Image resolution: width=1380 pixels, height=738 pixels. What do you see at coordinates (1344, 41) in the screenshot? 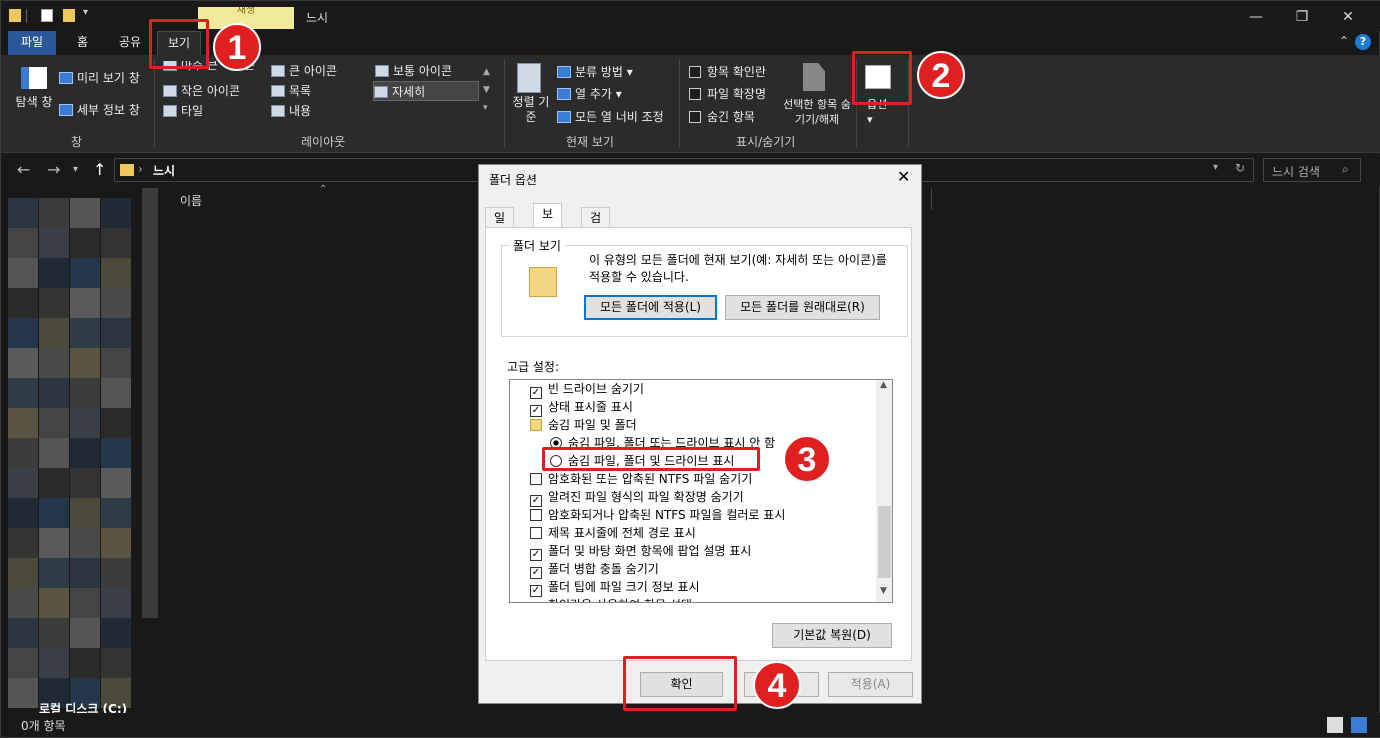
I see `collapse-ribbon-icon: ⌃` at bounding box center [1344, 41].